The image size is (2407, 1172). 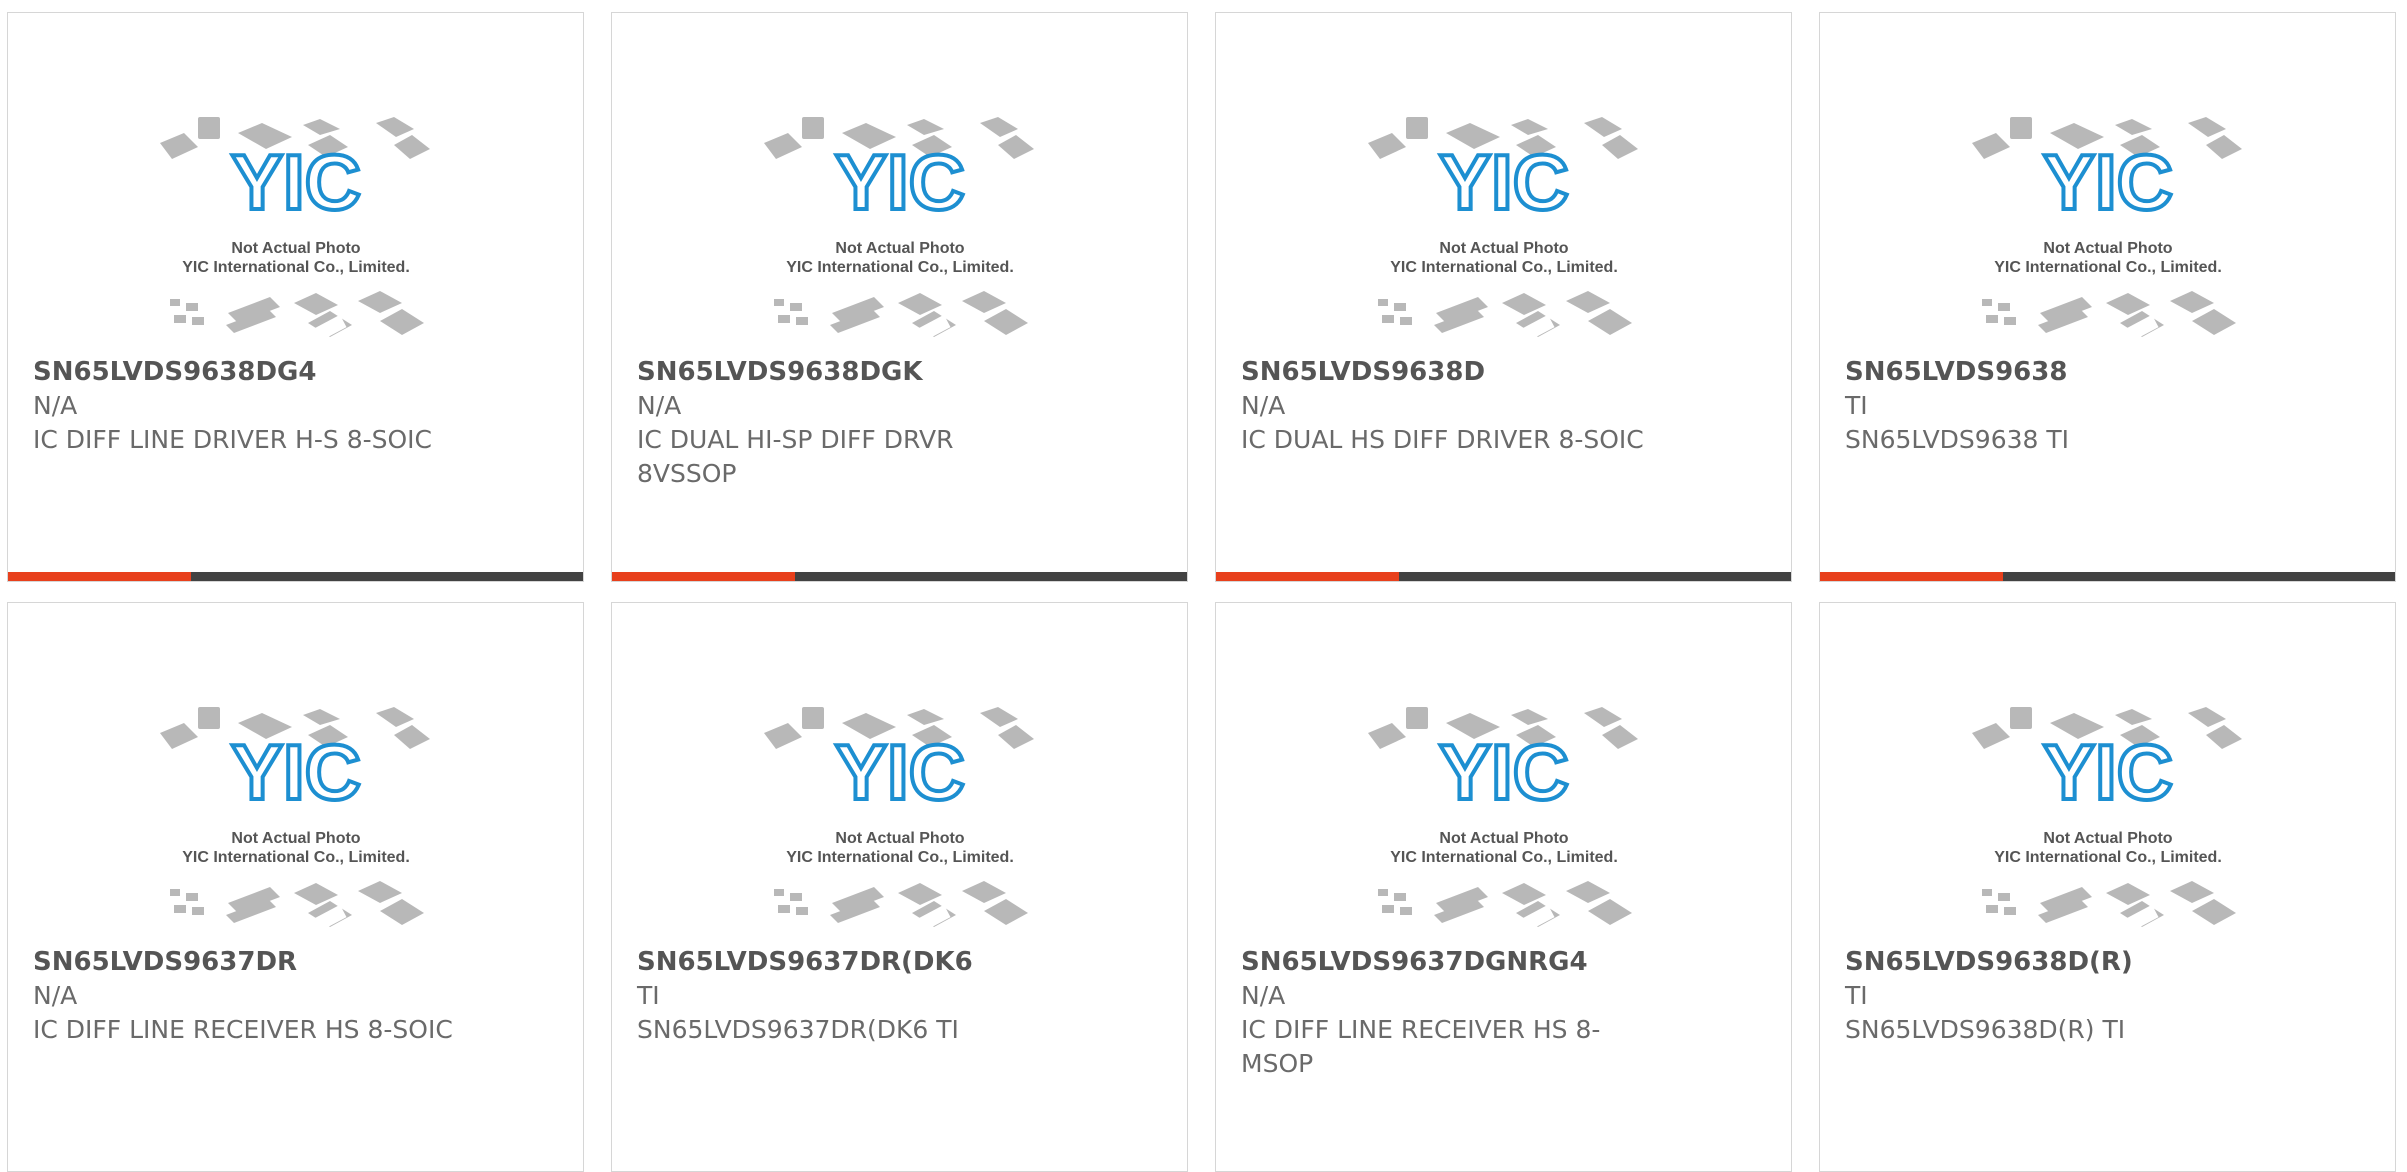 I want to click on product-part-number: SN65LVDS9637DR, so click(x=243, y=962).